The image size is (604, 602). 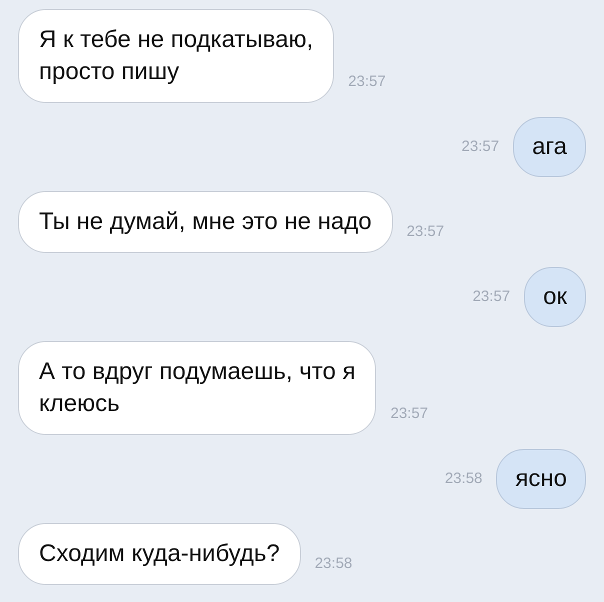 I want to click on message-bubble: Я к тебе не подкатываю, просто пишу, so click(x=176, y=56).